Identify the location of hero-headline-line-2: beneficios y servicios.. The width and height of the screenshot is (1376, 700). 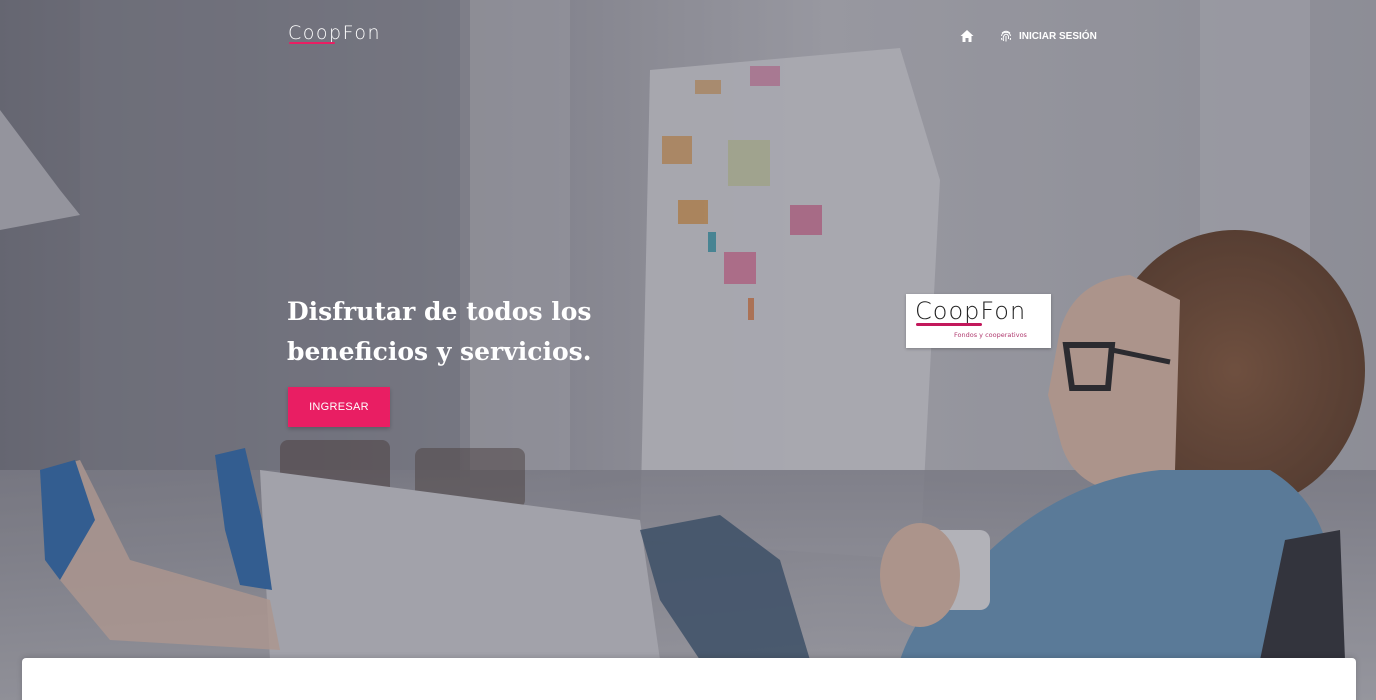
(439, 351).